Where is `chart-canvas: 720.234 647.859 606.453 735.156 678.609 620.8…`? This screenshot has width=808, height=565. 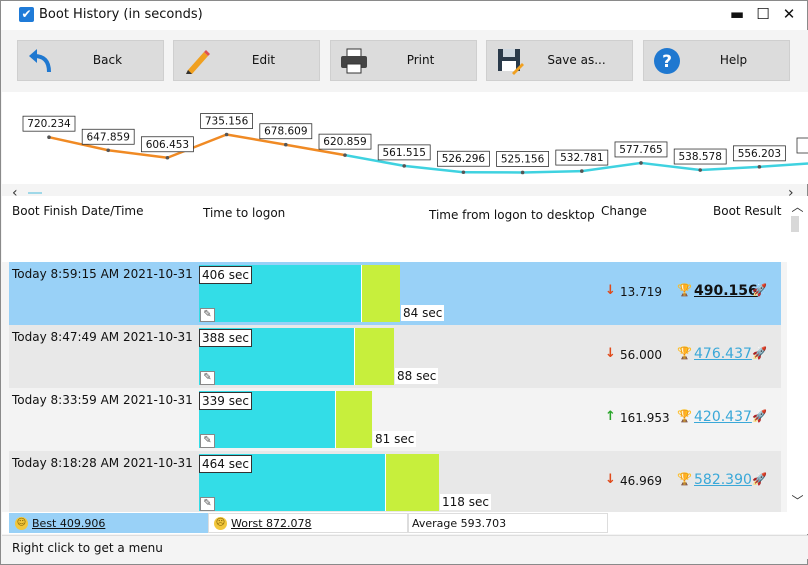 chart-canvas: 720.234 647.859 606.453 735.156 678.609 620.8… is located at coordinates (415, 144).